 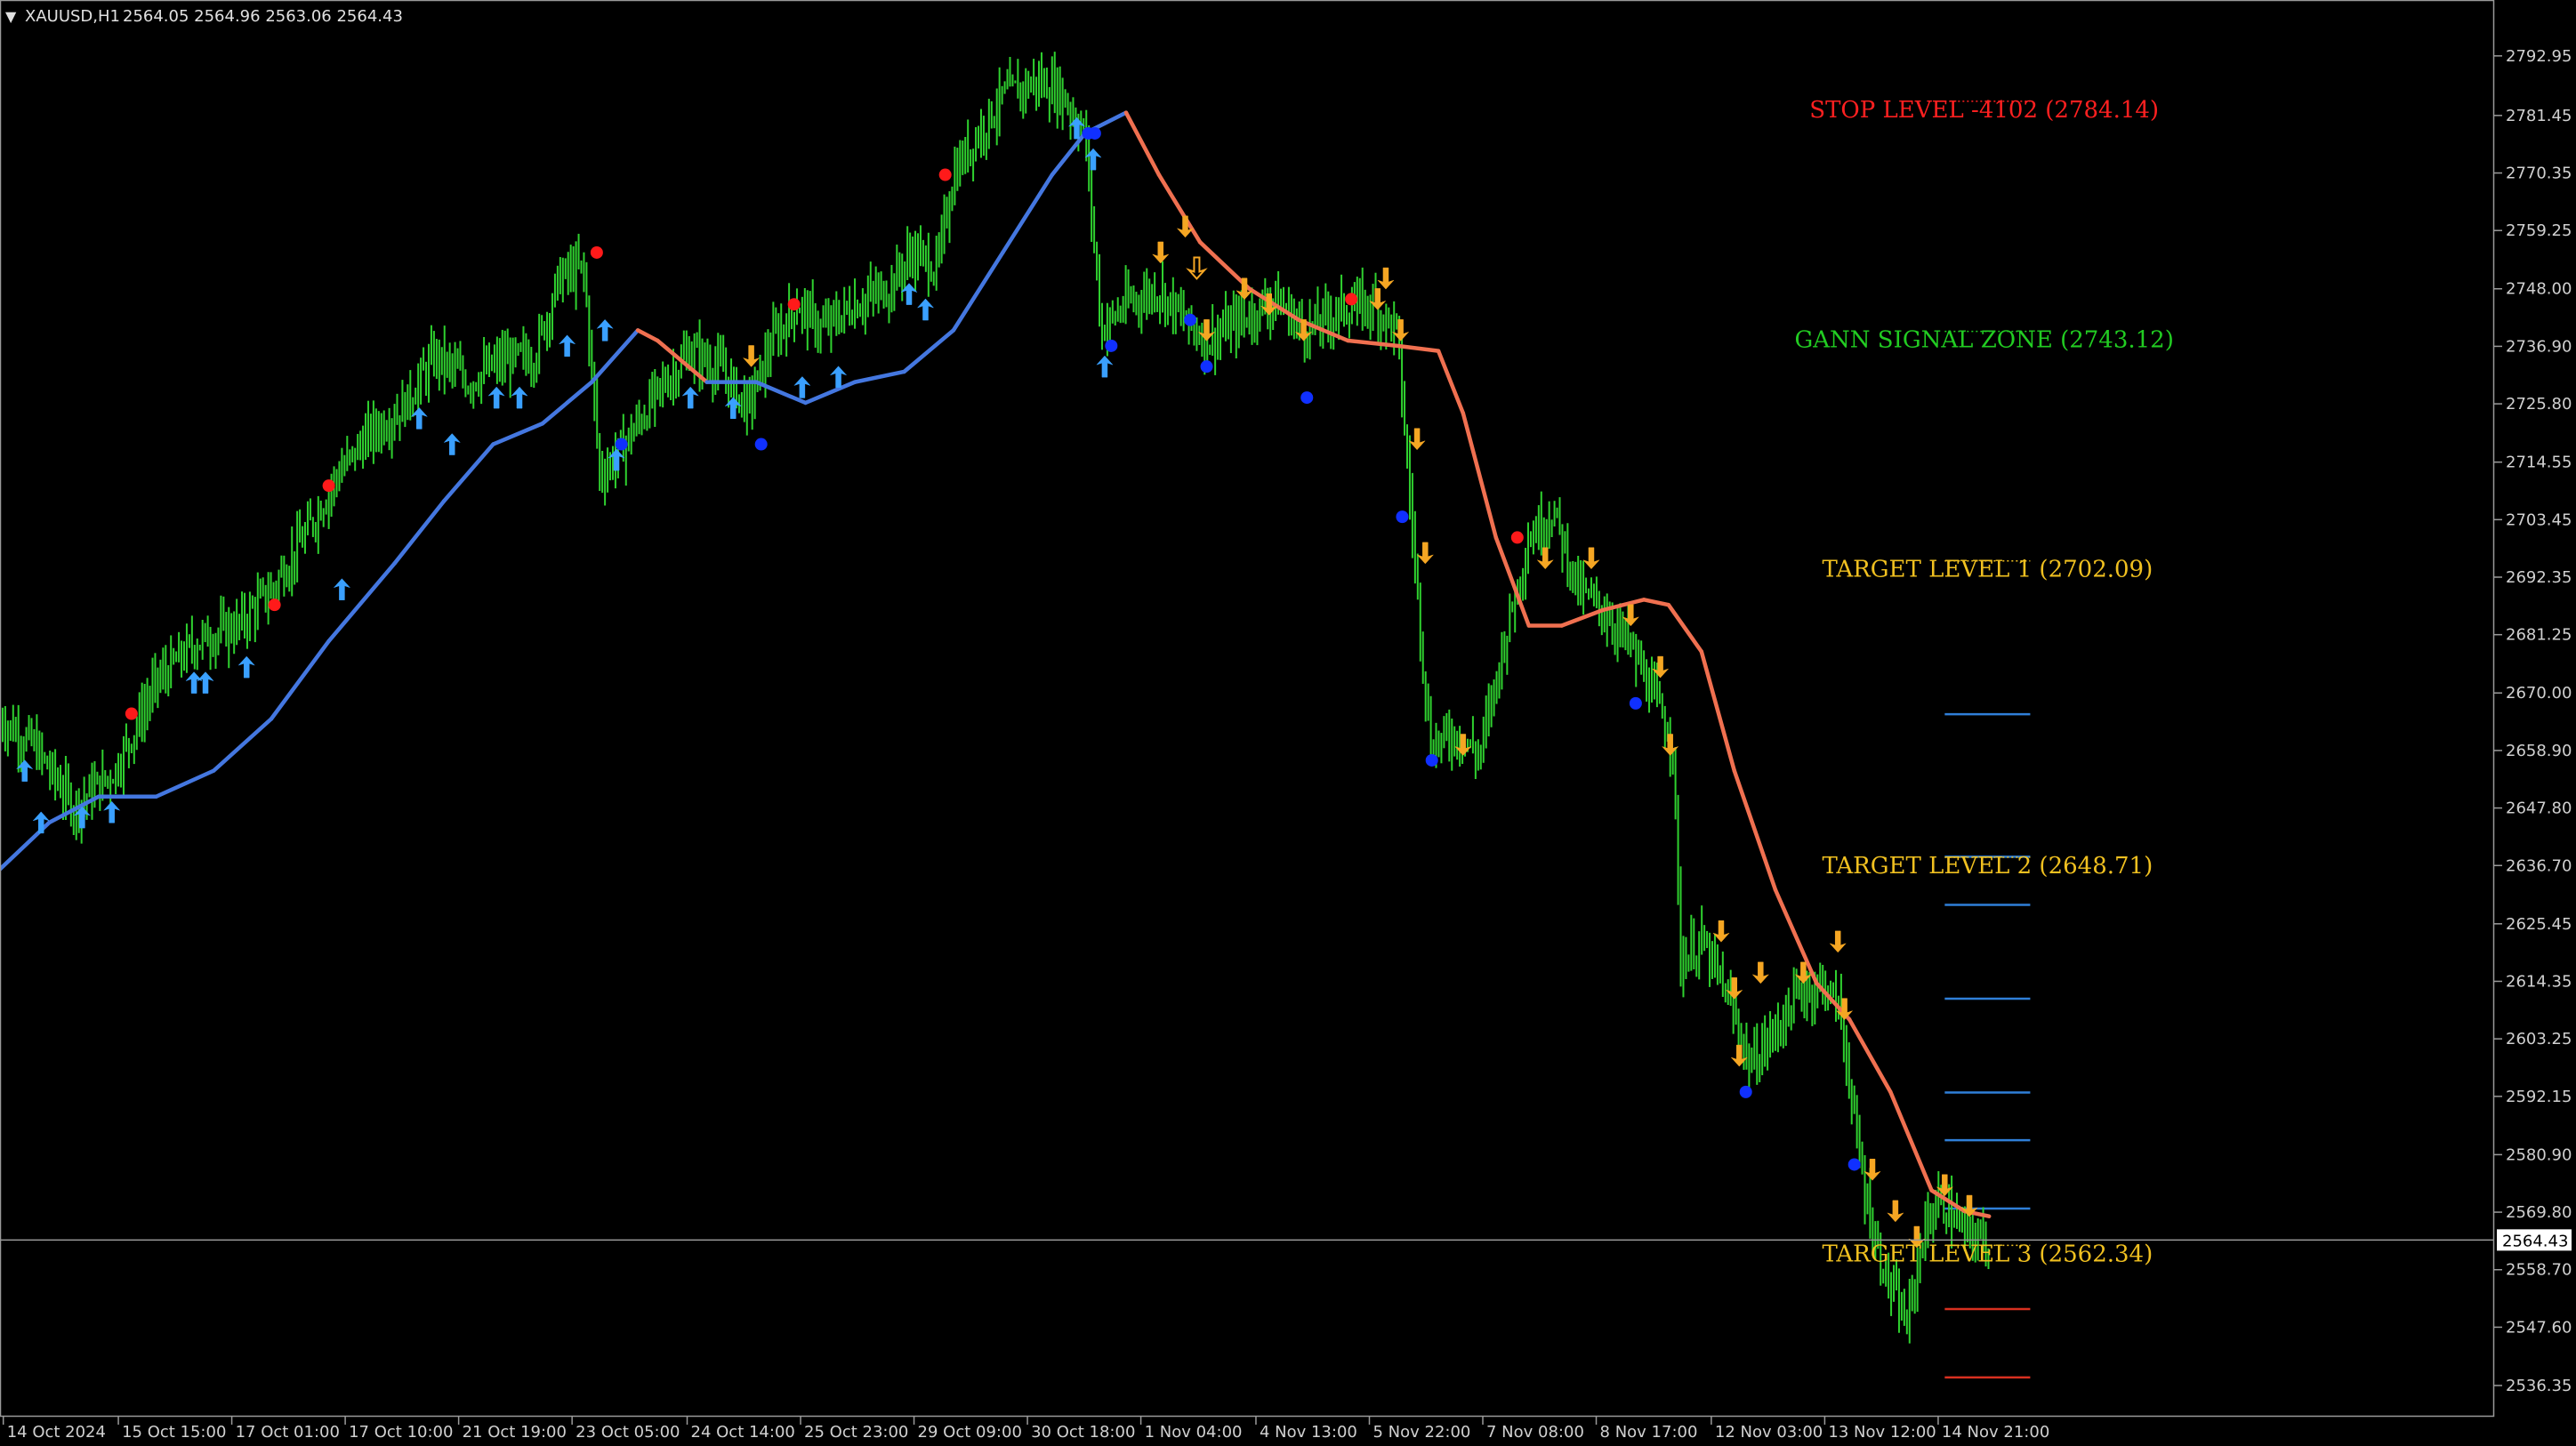 I want to click on y-tick-label: 2603.25, so click(x=2539, y=1039).